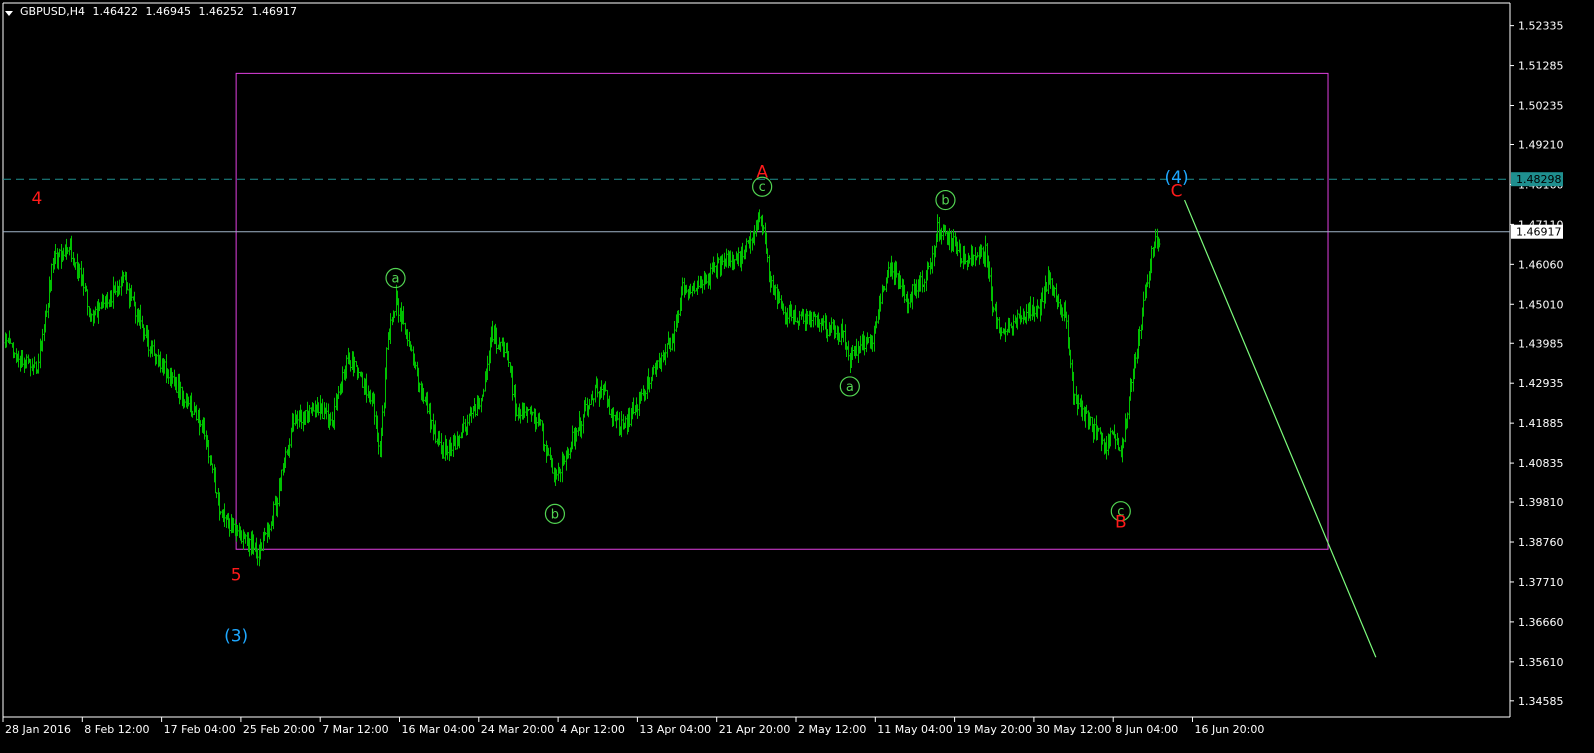 The width and height of the screenshot is (1594, 753). I want to click on dashed-level-price-label: 1.48298, so click(1539, 179).